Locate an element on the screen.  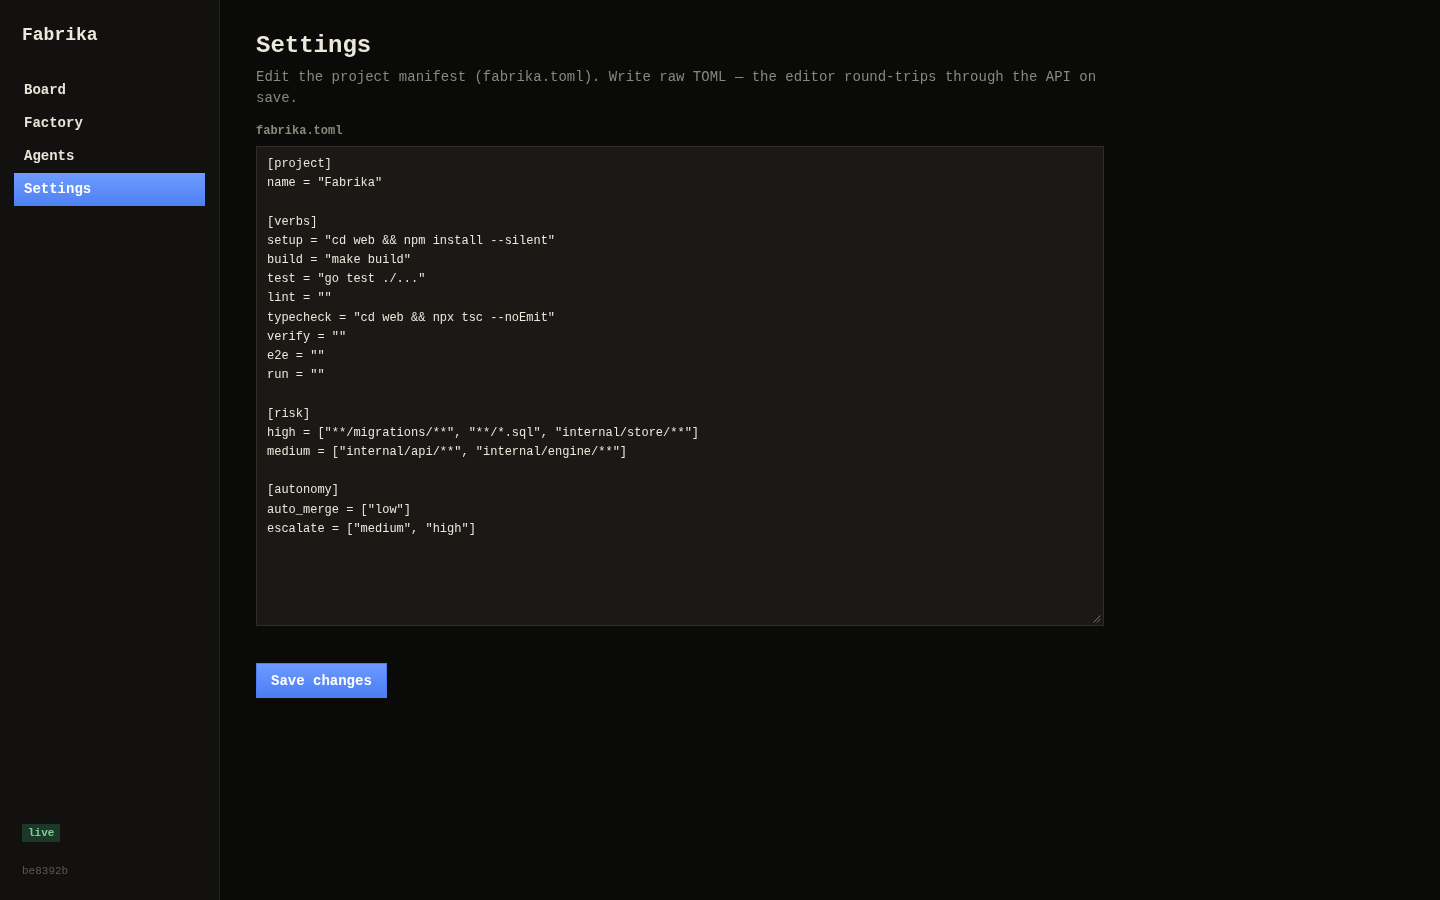
page-title: Settings is located at coordinates (314, 46).